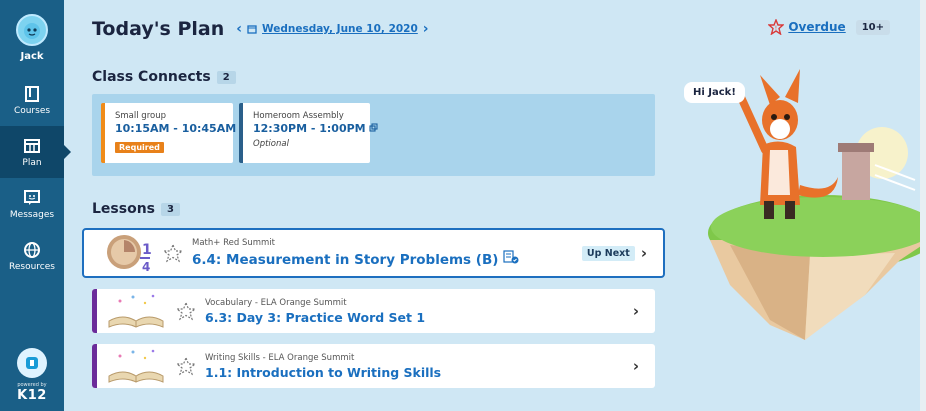 The image size is (926, 411). I want to click on lesson-title: 1.1: Introduction to Writing Skills, so click(323, 372).